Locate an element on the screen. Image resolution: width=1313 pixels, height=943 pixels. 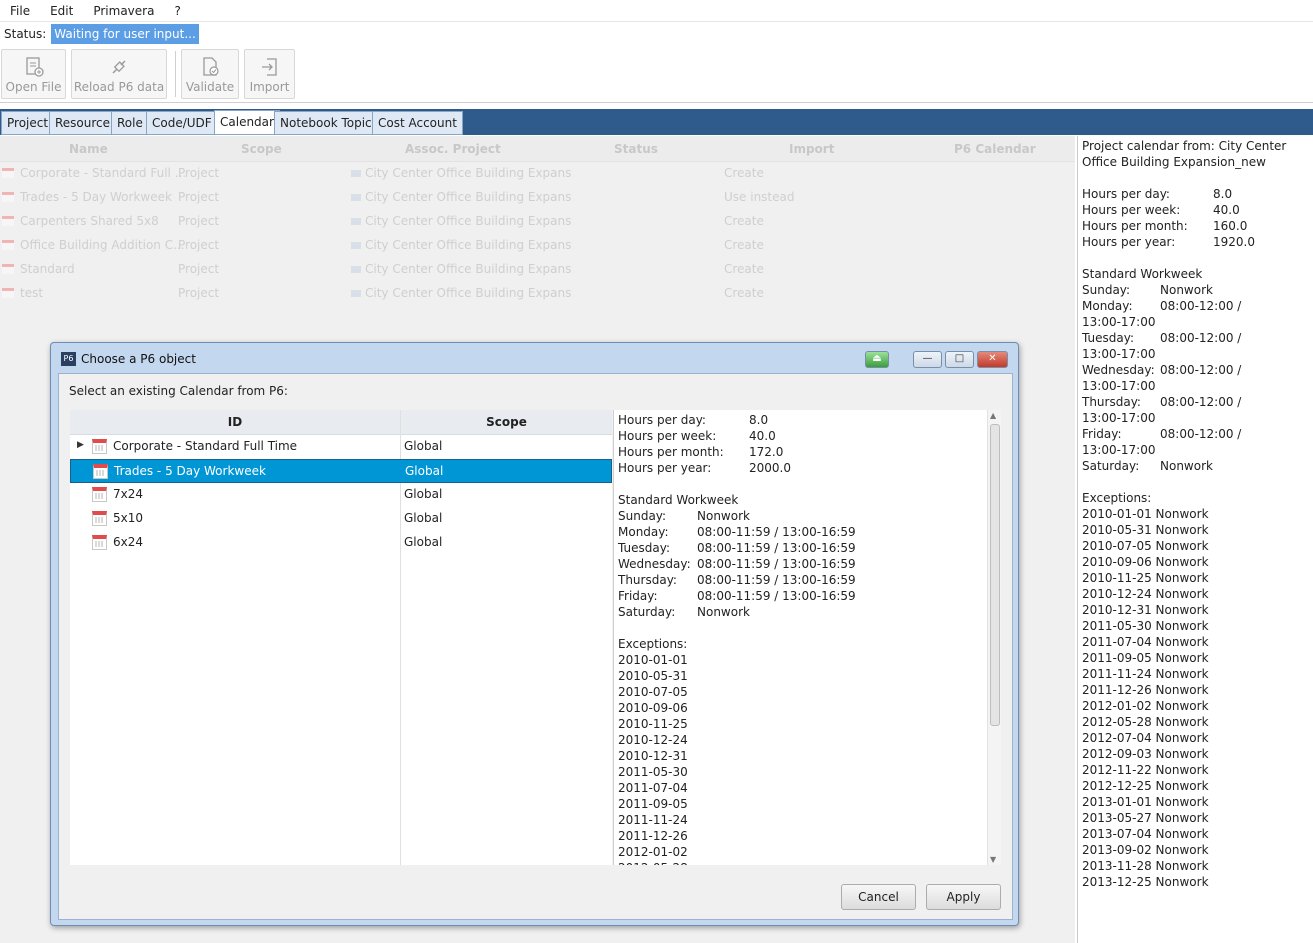
tab-project: Project is located at coordinates (28, 123).